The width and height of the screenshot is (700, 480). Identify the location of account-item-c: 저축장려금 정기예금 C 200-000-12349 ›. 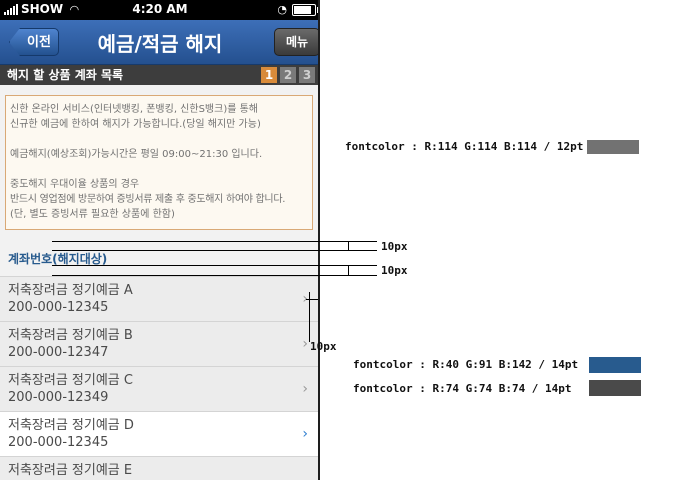
(159, 388).